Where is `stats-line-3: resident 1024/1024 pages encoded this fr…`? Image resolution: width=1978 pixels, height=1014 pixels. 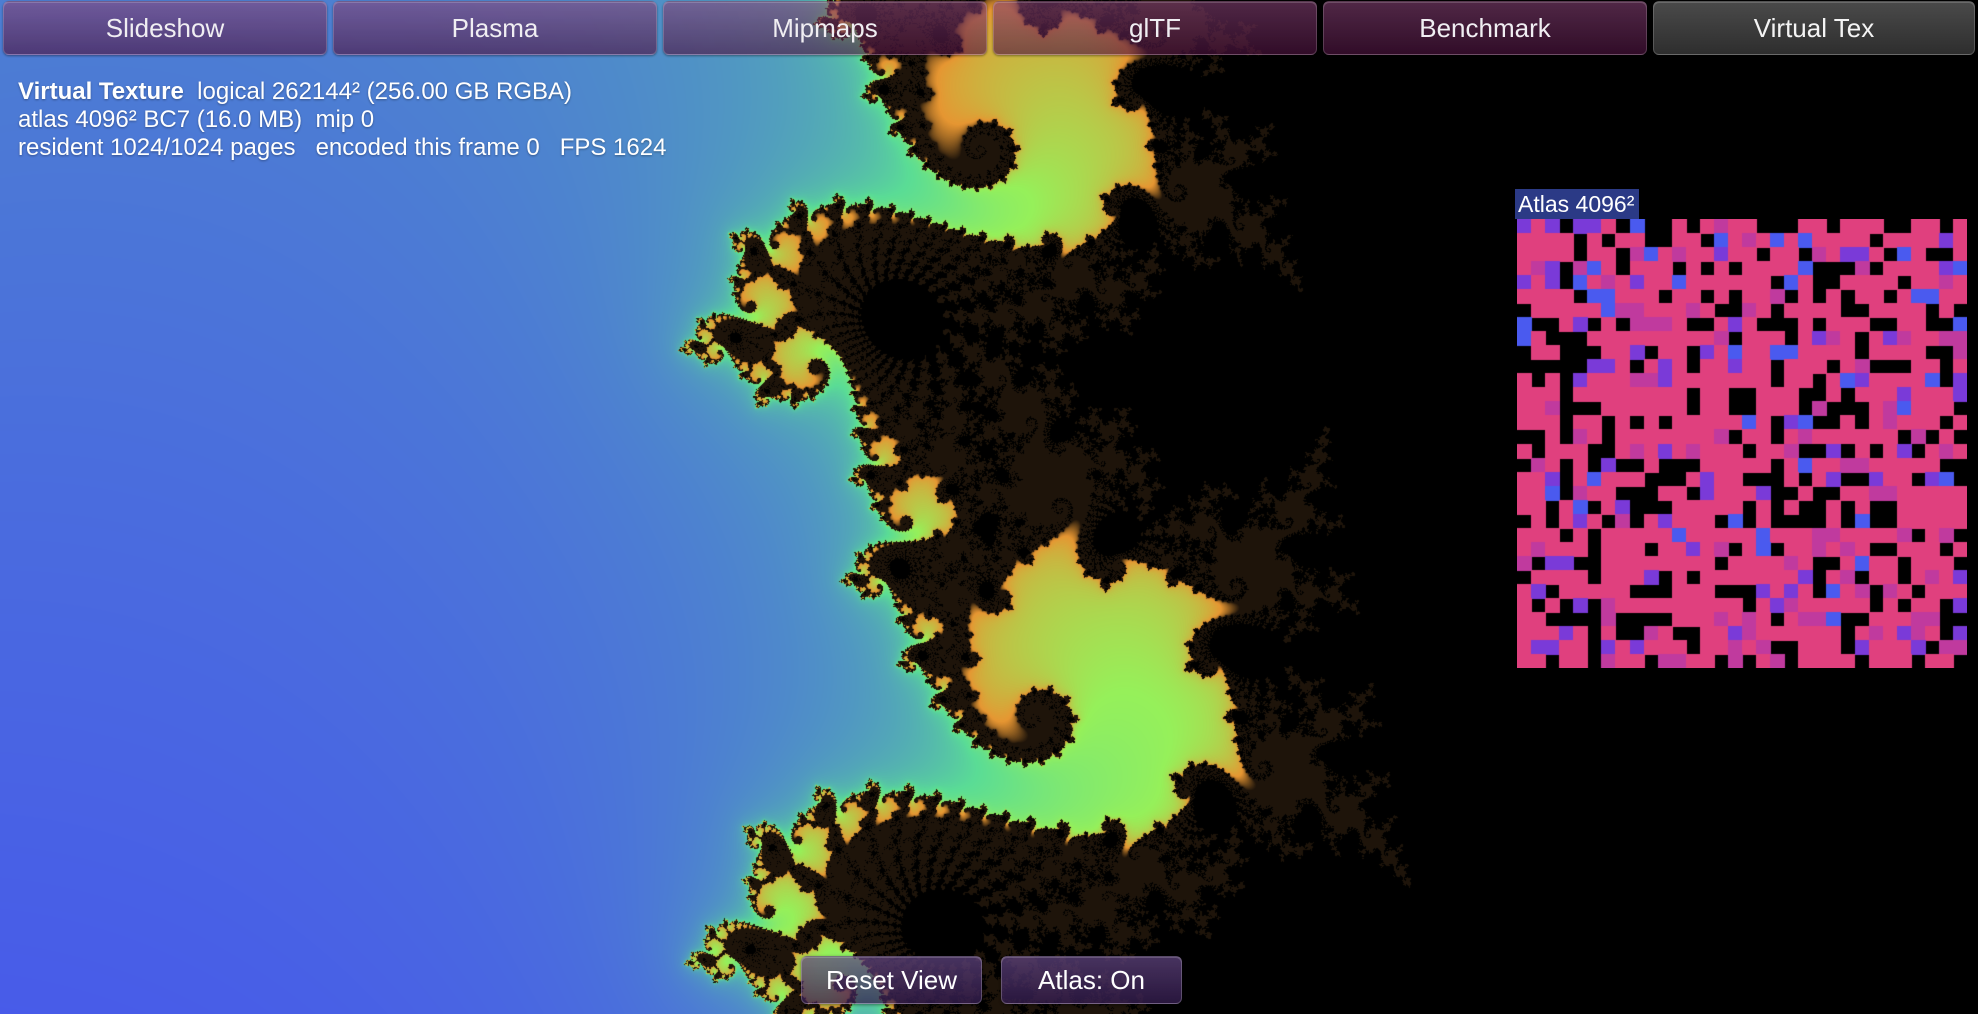
stats-line-3: resident 1024/1024 pages encoded this fr… is located at coordinates (342, 147).